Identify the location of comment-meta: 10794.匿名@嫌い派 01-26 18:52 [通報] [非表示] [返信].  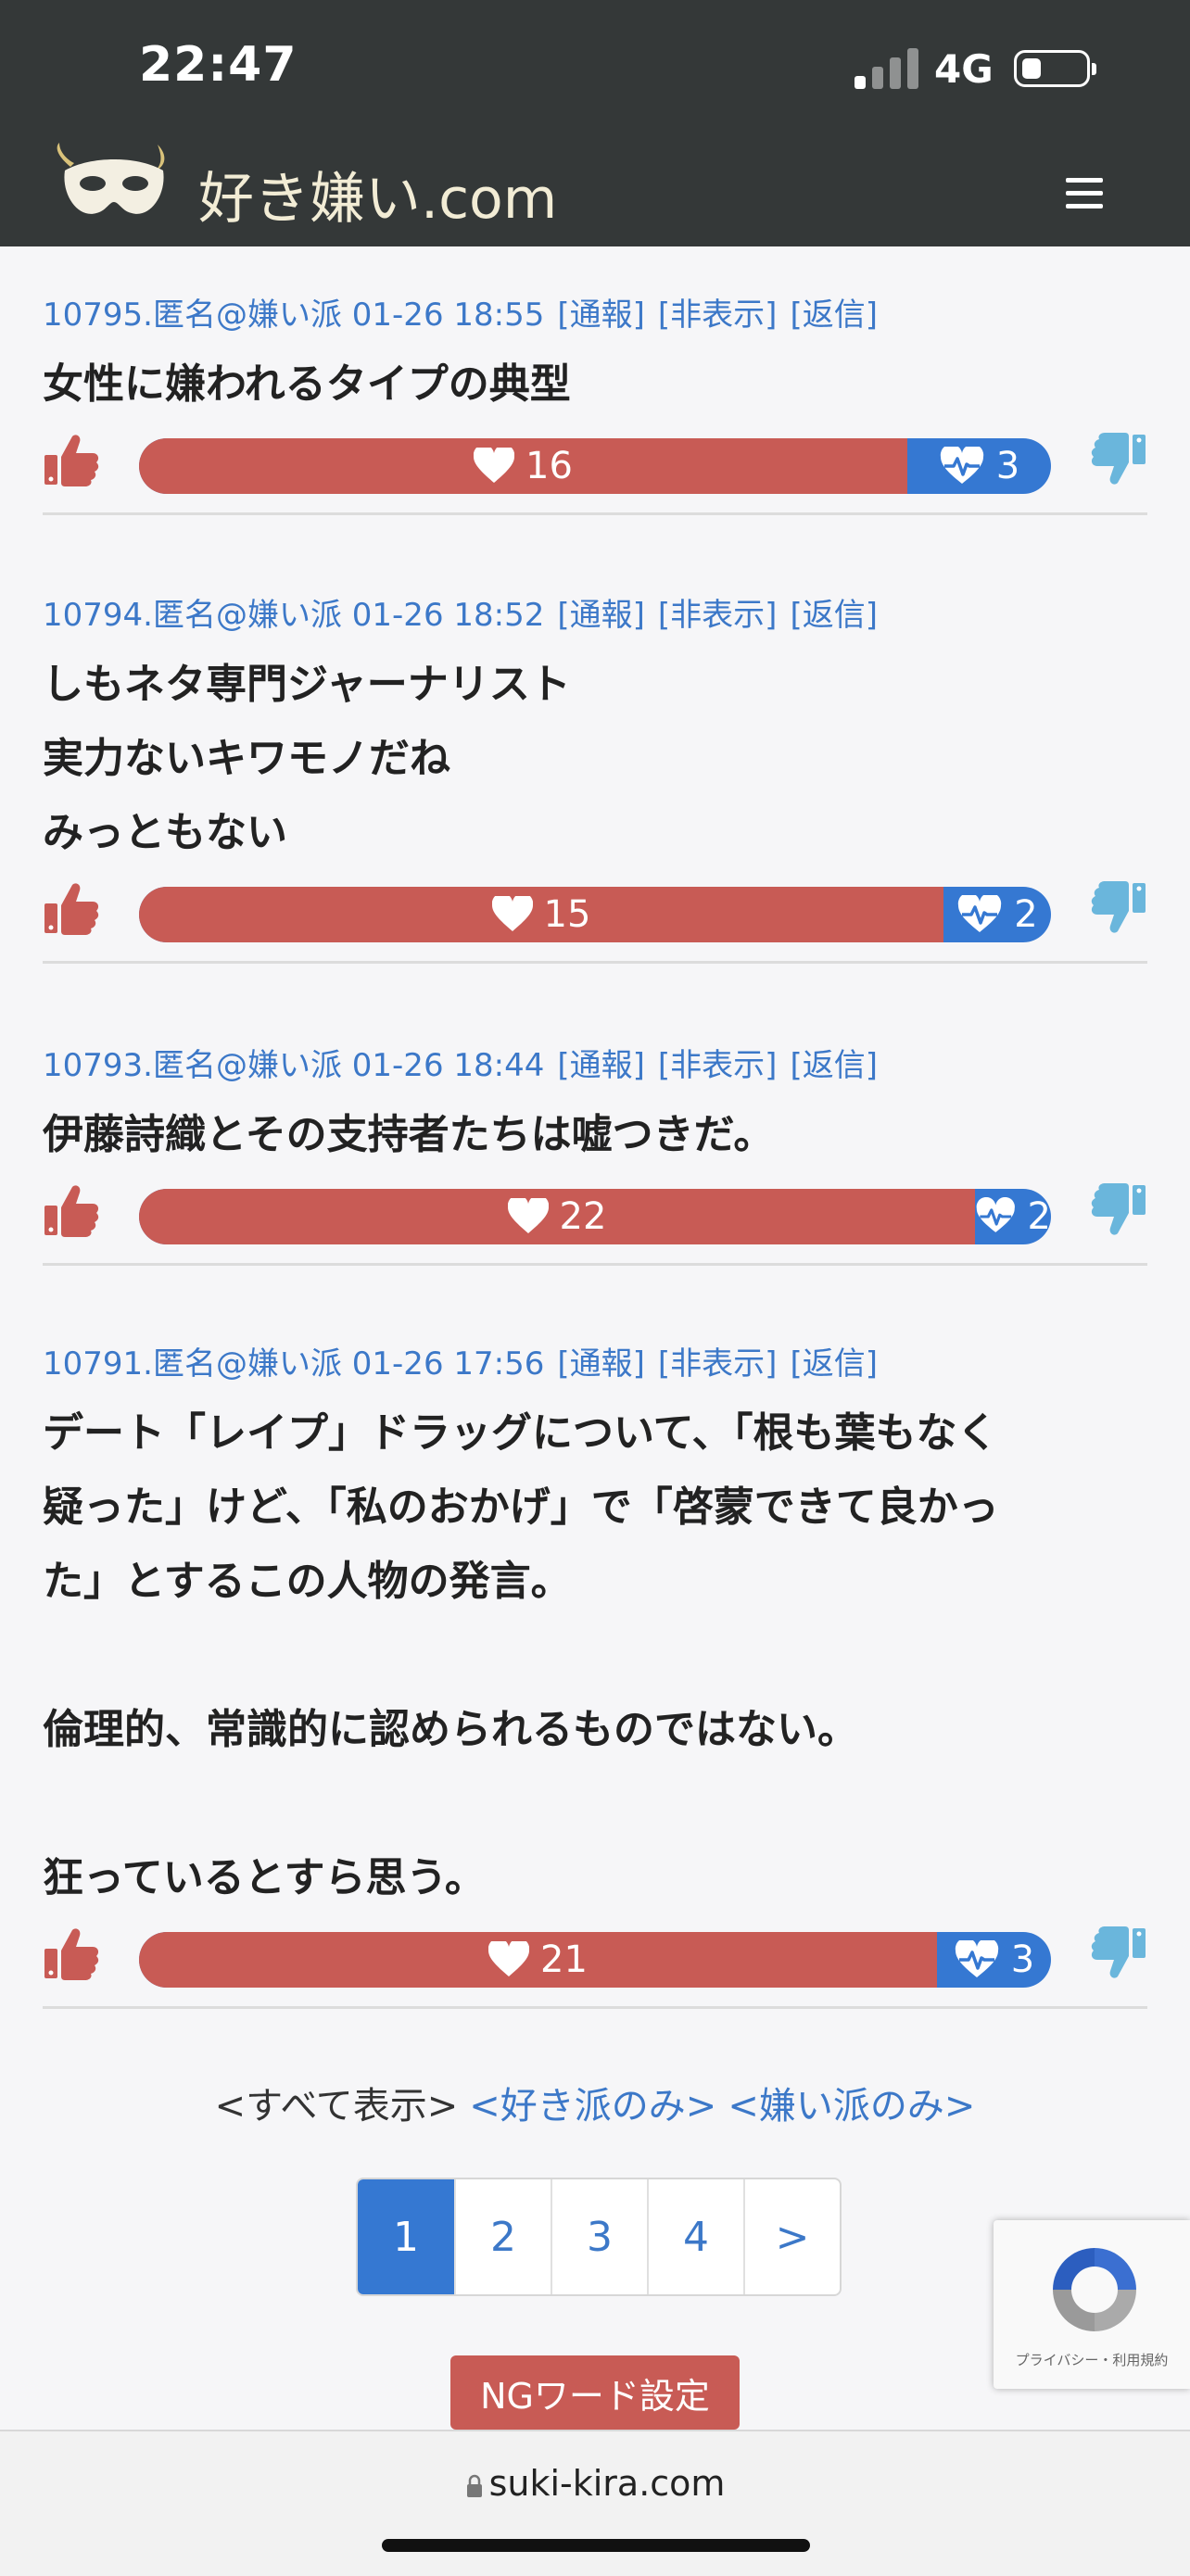
(595, 612).